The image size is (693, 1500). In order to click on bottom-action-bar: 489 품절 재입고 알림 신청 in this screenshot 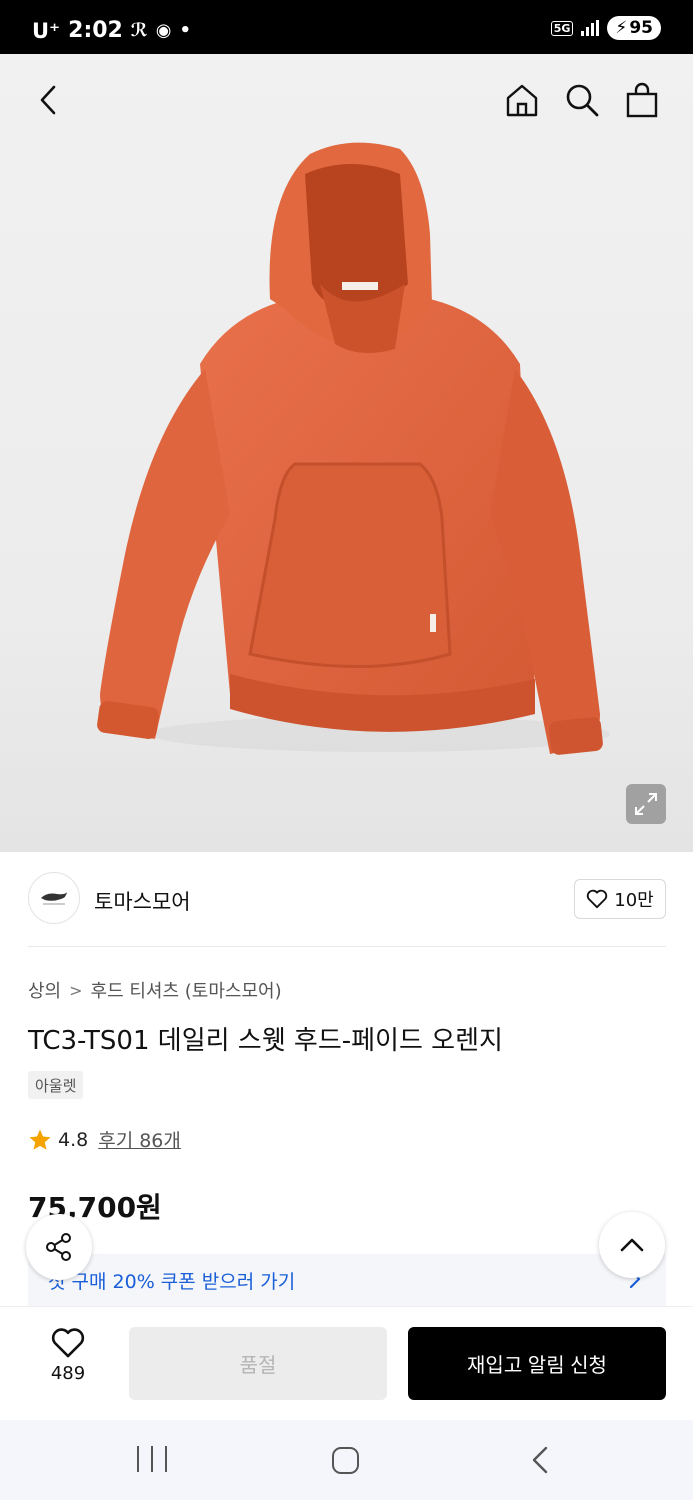, I will do `click(346, 1363)`.